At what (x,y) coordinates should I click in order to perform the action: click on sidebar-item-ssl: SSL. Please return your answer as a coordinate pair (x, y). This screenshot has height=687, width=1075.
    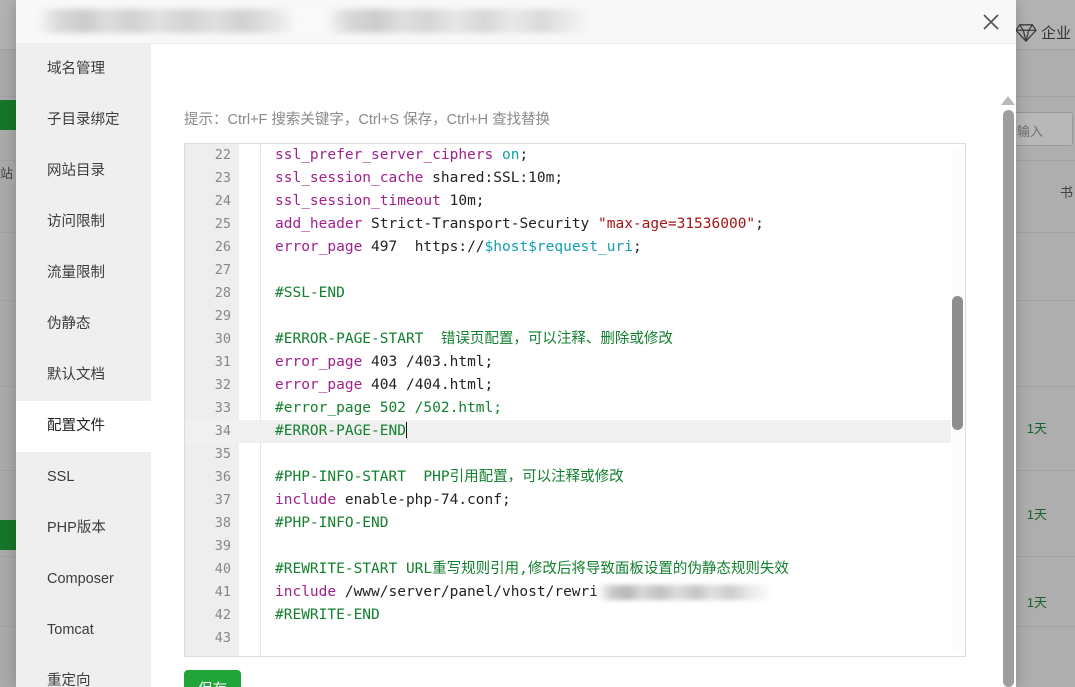
    Looking at the image, I should click on (83, 477).